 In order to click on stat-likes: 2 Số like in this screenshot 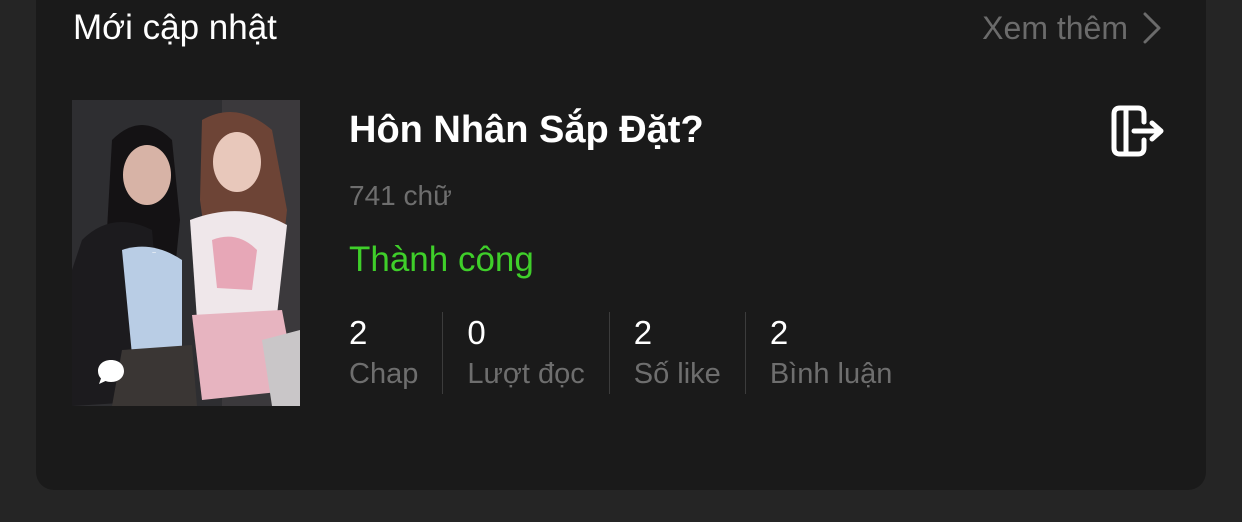, I will do `click(676, 353)`.